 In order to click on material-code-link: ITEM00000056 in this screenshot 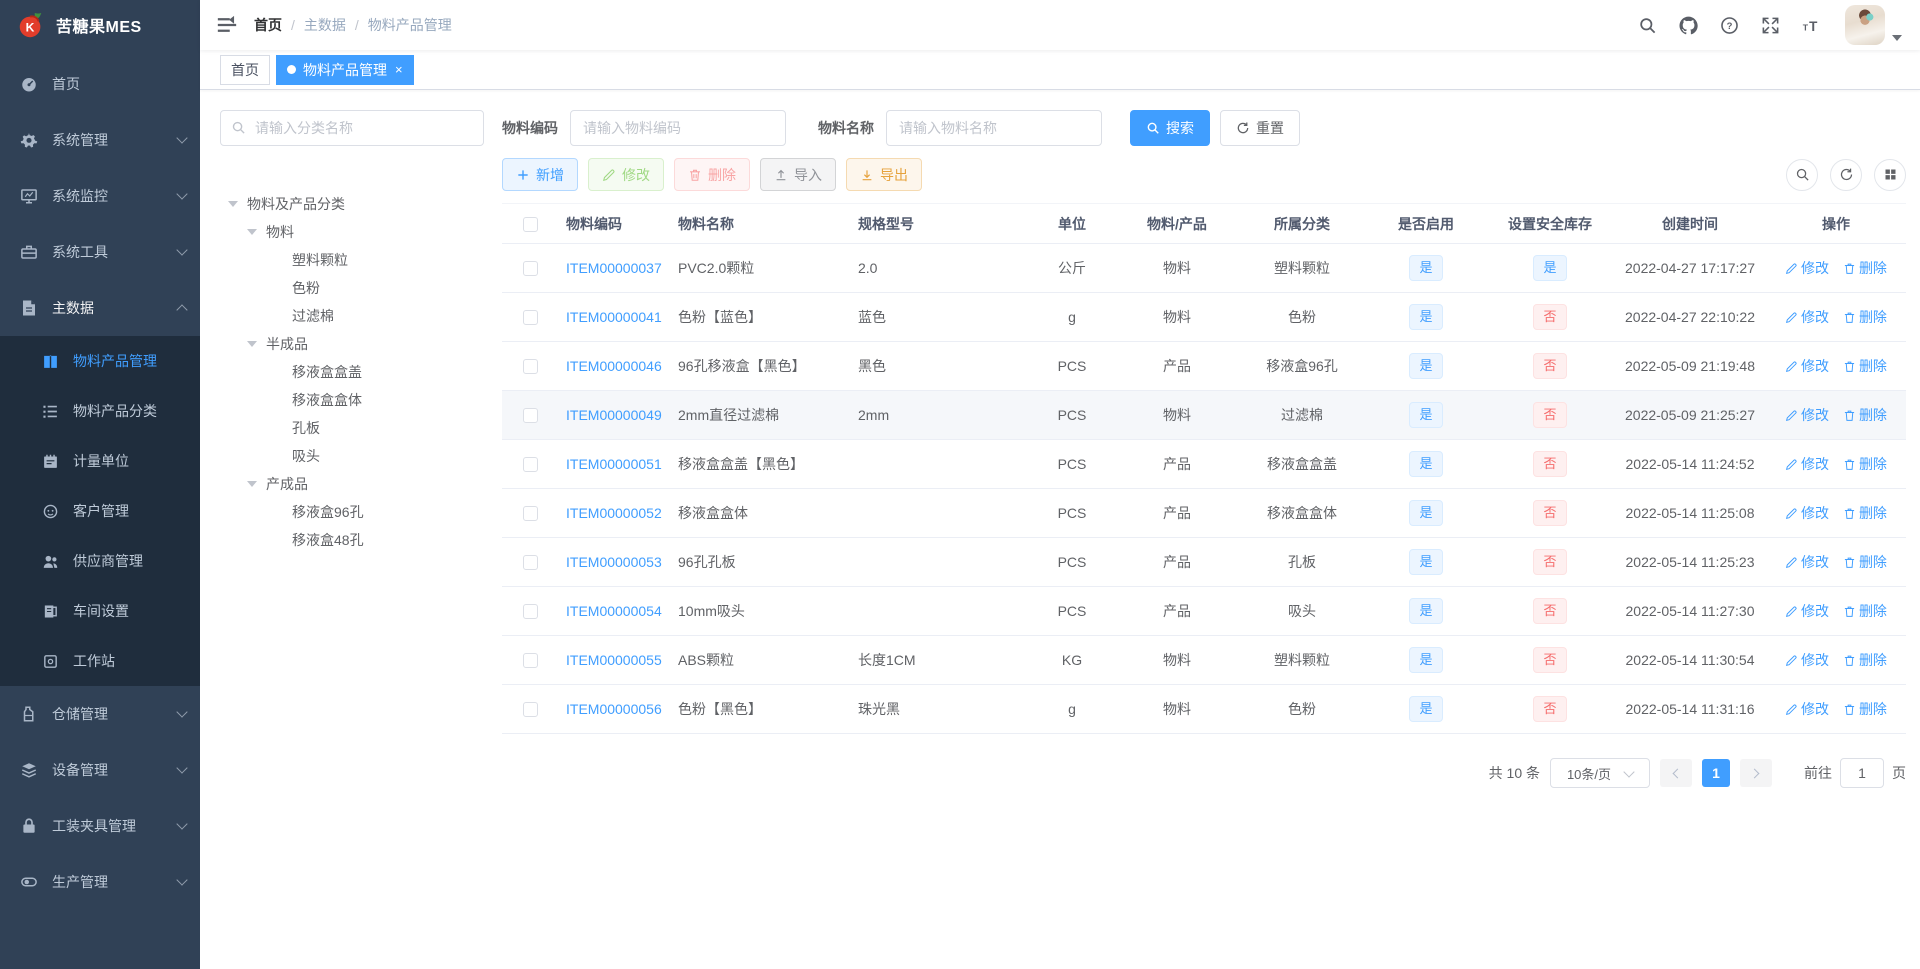, I will do `click(614, 709)`.